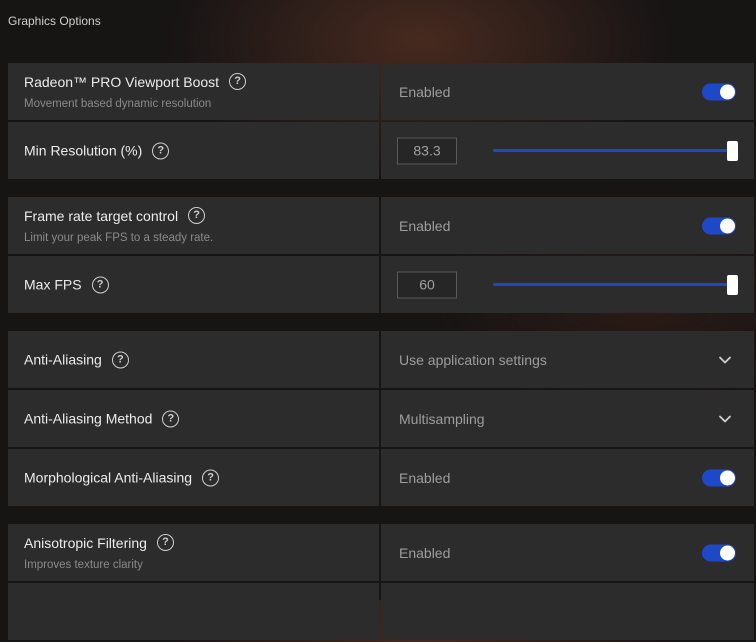 The height and width of the screenshot is (642, 756). Describe the element at coordinates (101, 215) in the screenshot. I see `frame-rate-target-label: Frame rate target control` at that location.